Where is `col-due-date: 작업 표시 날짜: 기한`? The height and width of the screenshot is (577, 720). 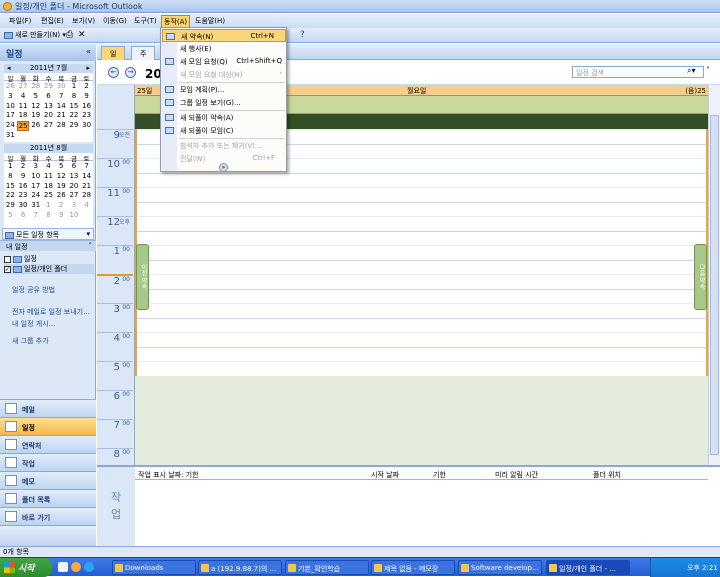
col-due-date: 작업 표시 날짜: 기한 is located at coordinates (168, 475).